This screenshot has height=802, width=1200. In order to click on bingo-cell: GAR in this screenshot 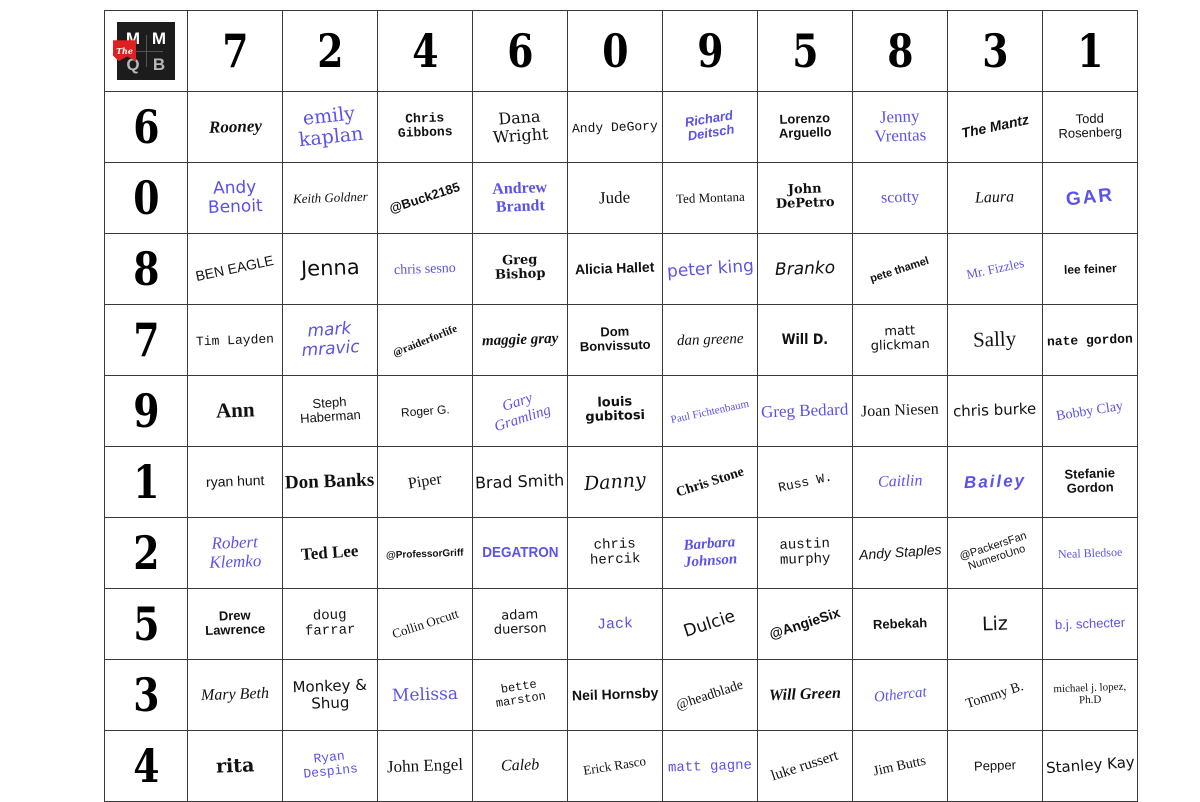, I will do `click(1090, 198)`.